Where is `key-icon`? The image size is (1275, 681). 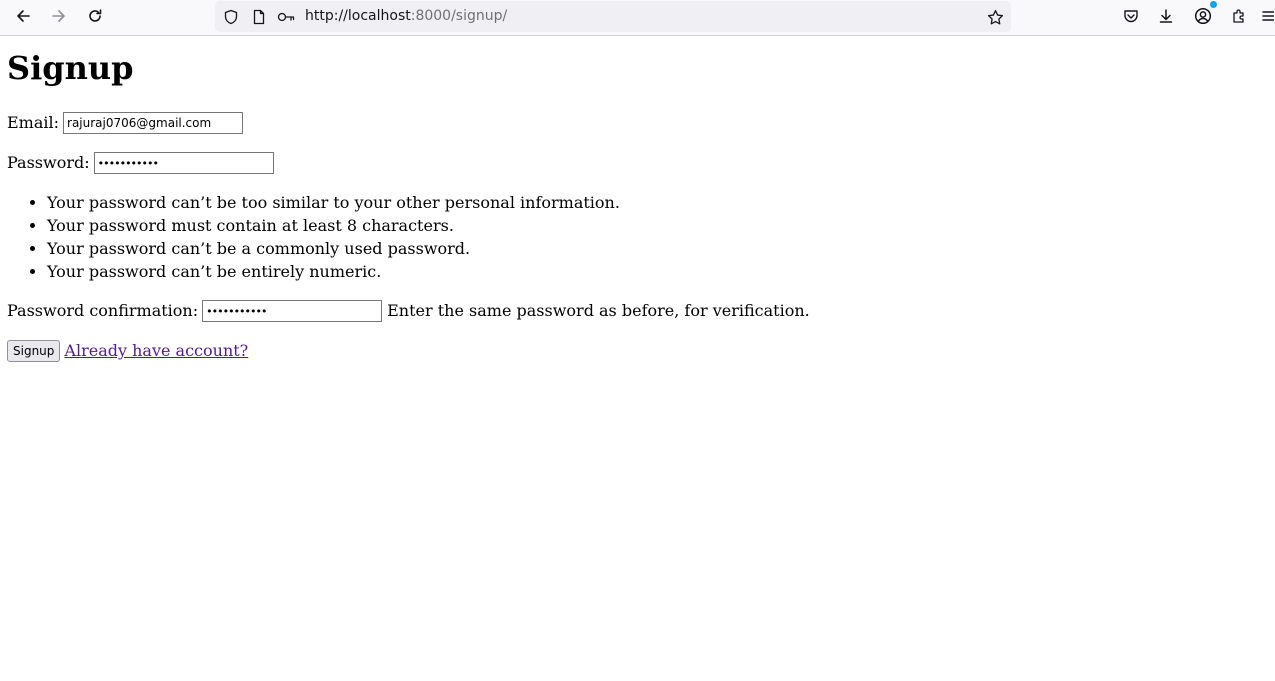
key-icon is located at coordinates (286, 17).